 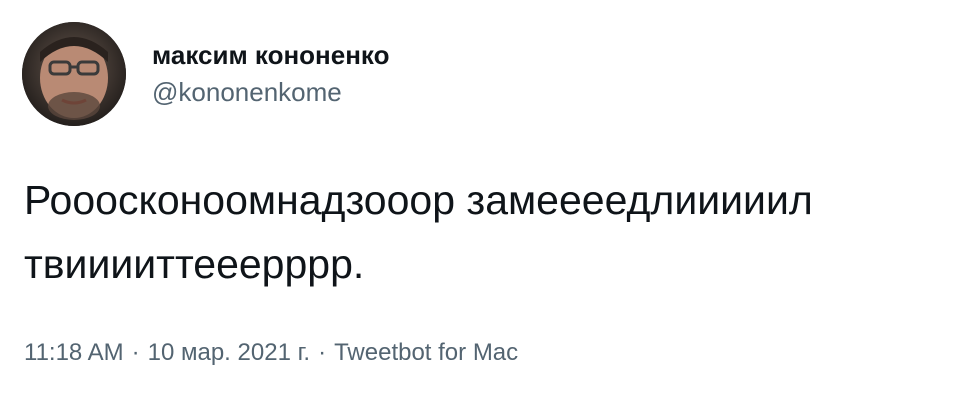 I want to click on tweet-source: Tweetbot for Mac, so click(x=426, y=353).